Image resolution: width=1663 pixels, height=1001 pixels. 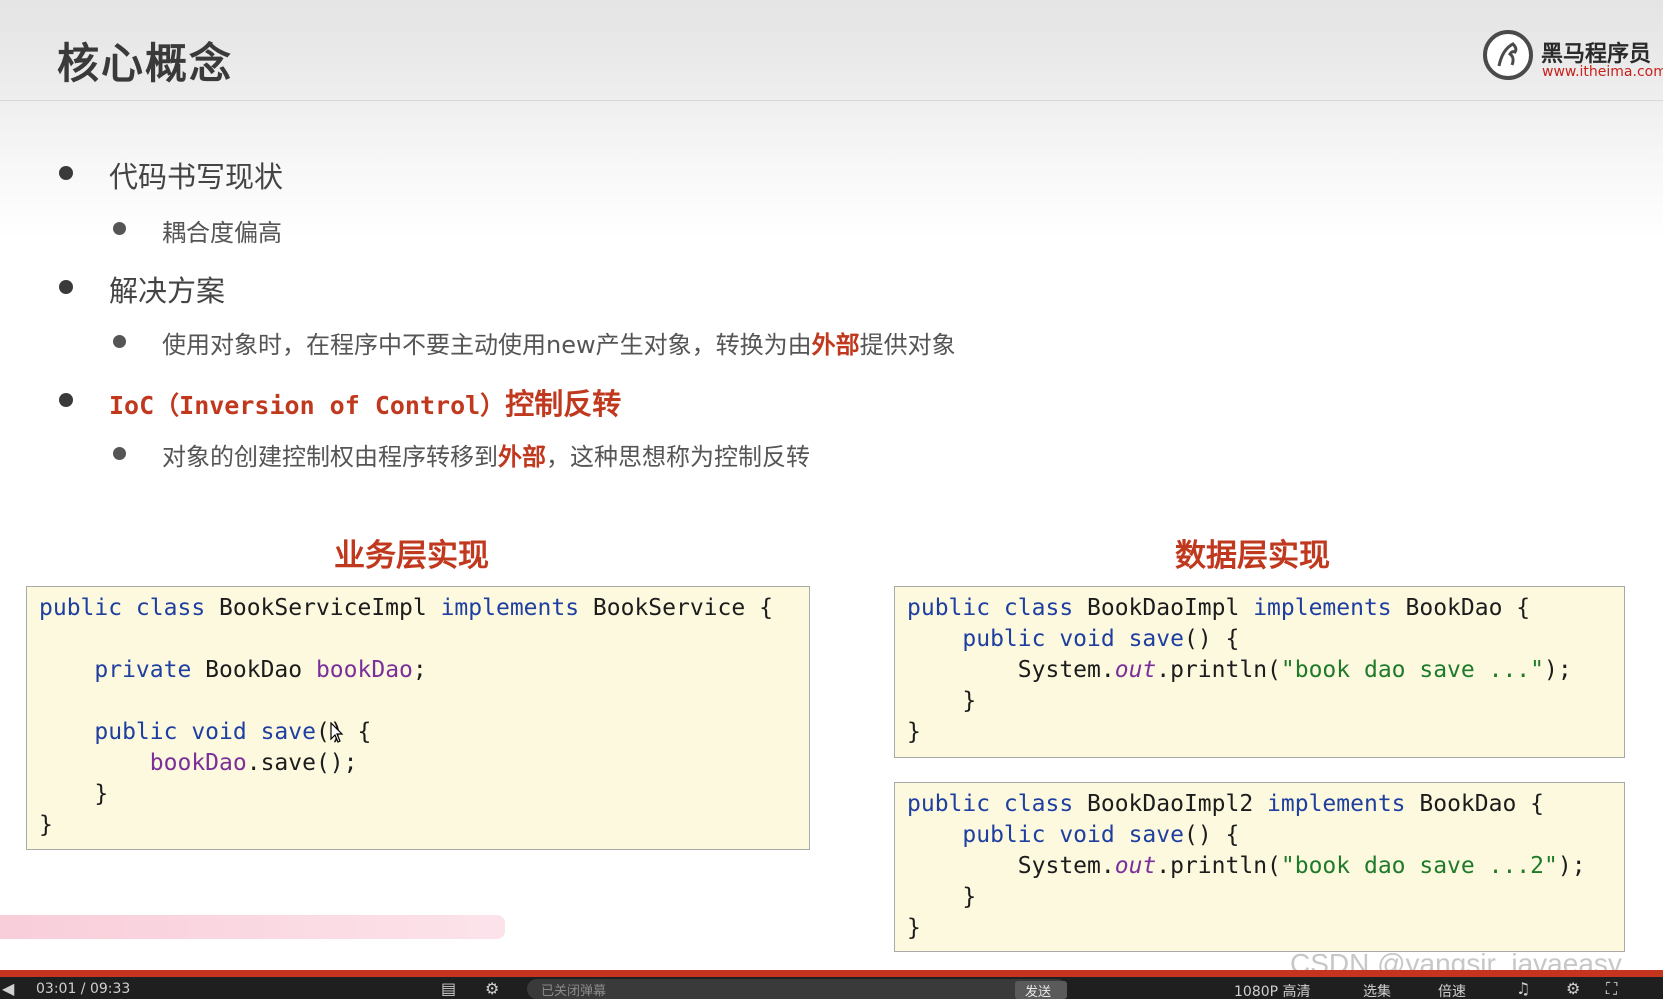 I want to click on danmaku-decoration, so click(x=252, y=927).